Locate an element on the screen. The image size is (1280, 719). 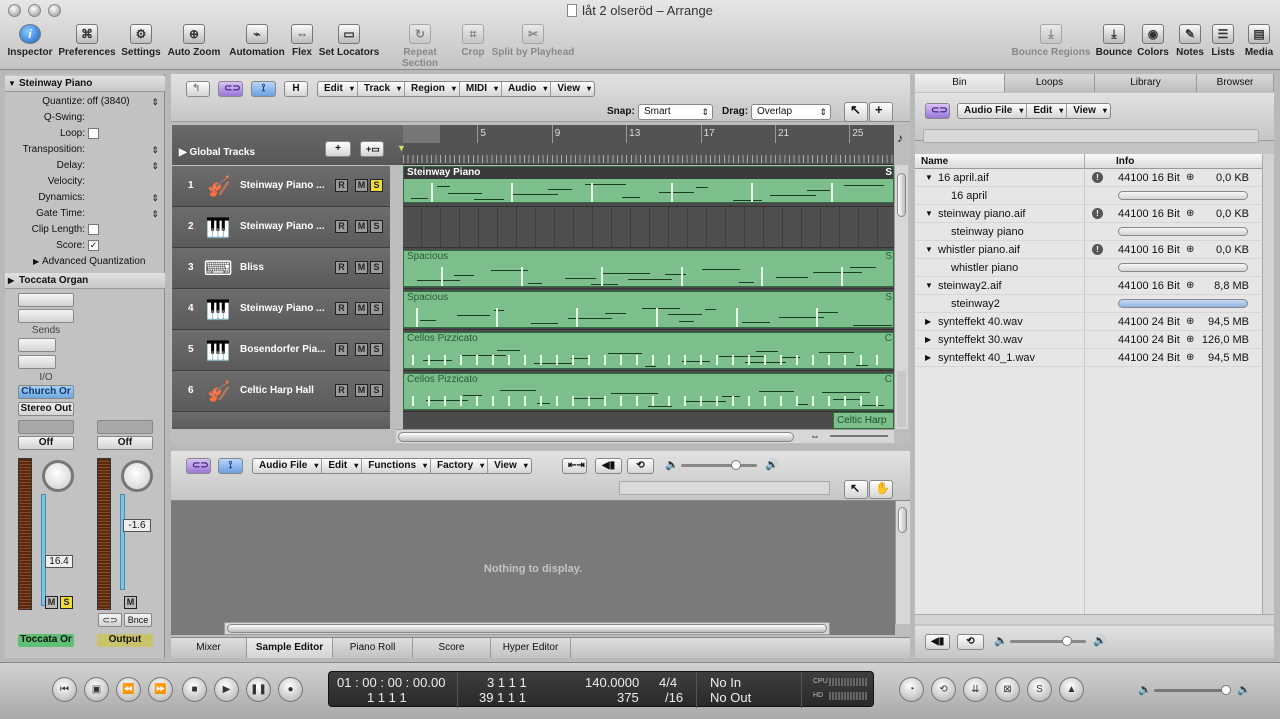
toolbar-flex-button: ⇔ Flex is located at coordinates (302, 44).